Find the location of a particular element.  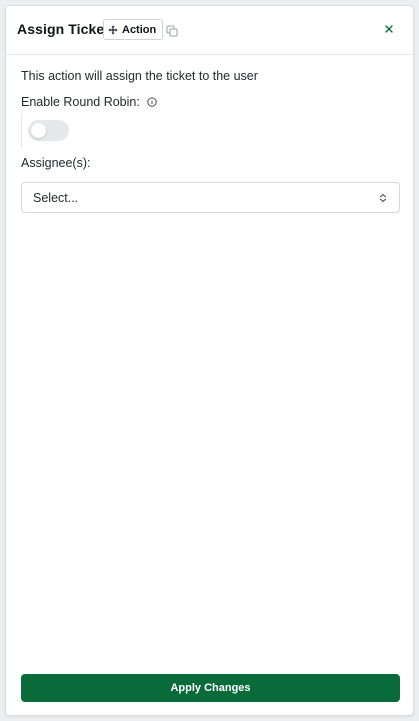

action-badge: Action is located at coordinates (133, 29).